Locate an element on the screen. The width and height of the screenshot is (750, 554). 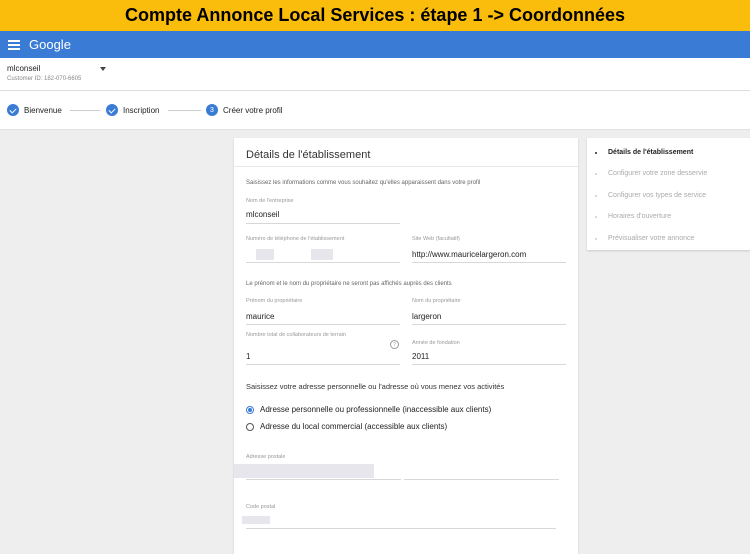
field-value: 1 is located at coordinates (248, 356).